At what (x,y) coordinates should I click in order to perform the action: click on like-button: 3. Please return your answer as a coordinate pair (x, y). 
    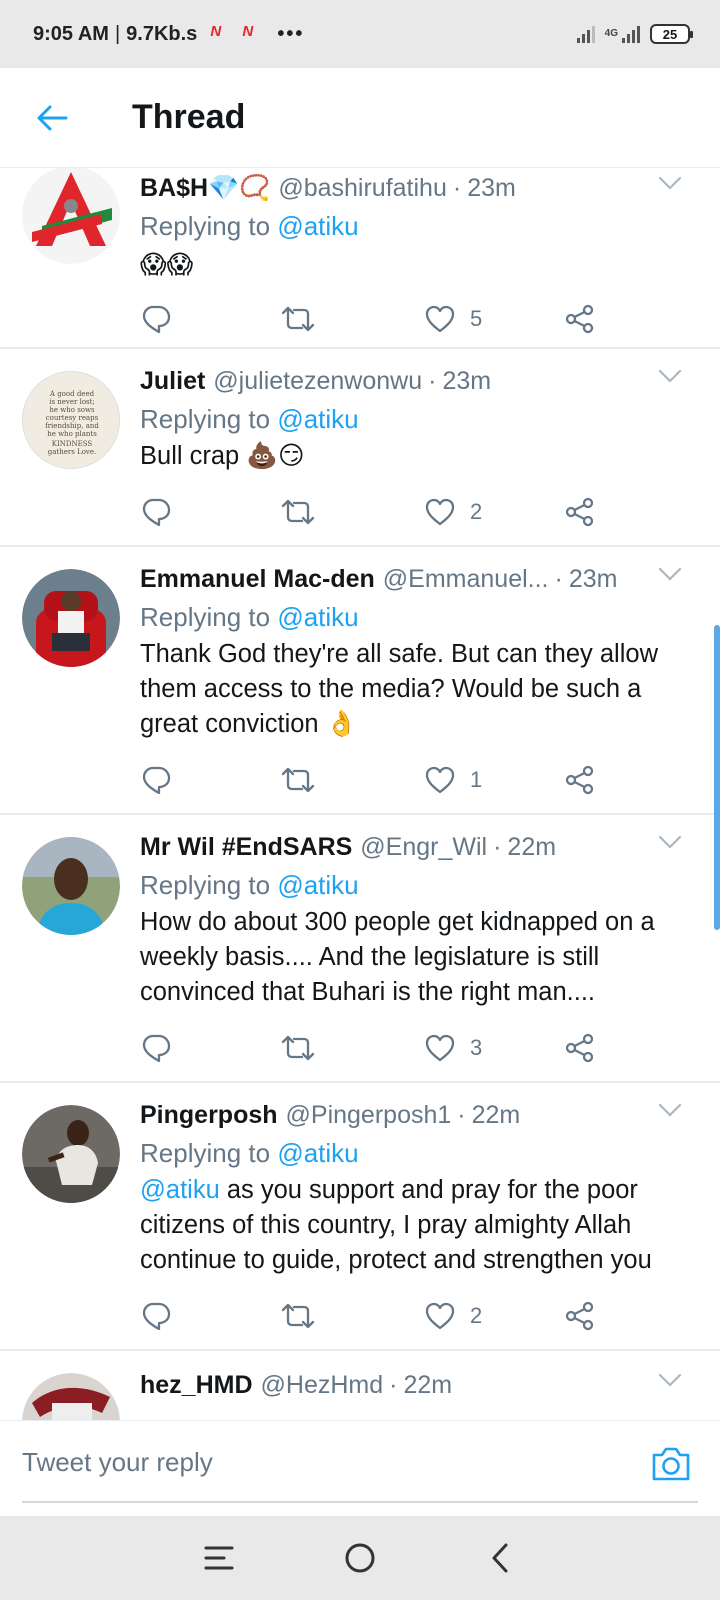
    Looking at the image, I should click on (453, 1048).